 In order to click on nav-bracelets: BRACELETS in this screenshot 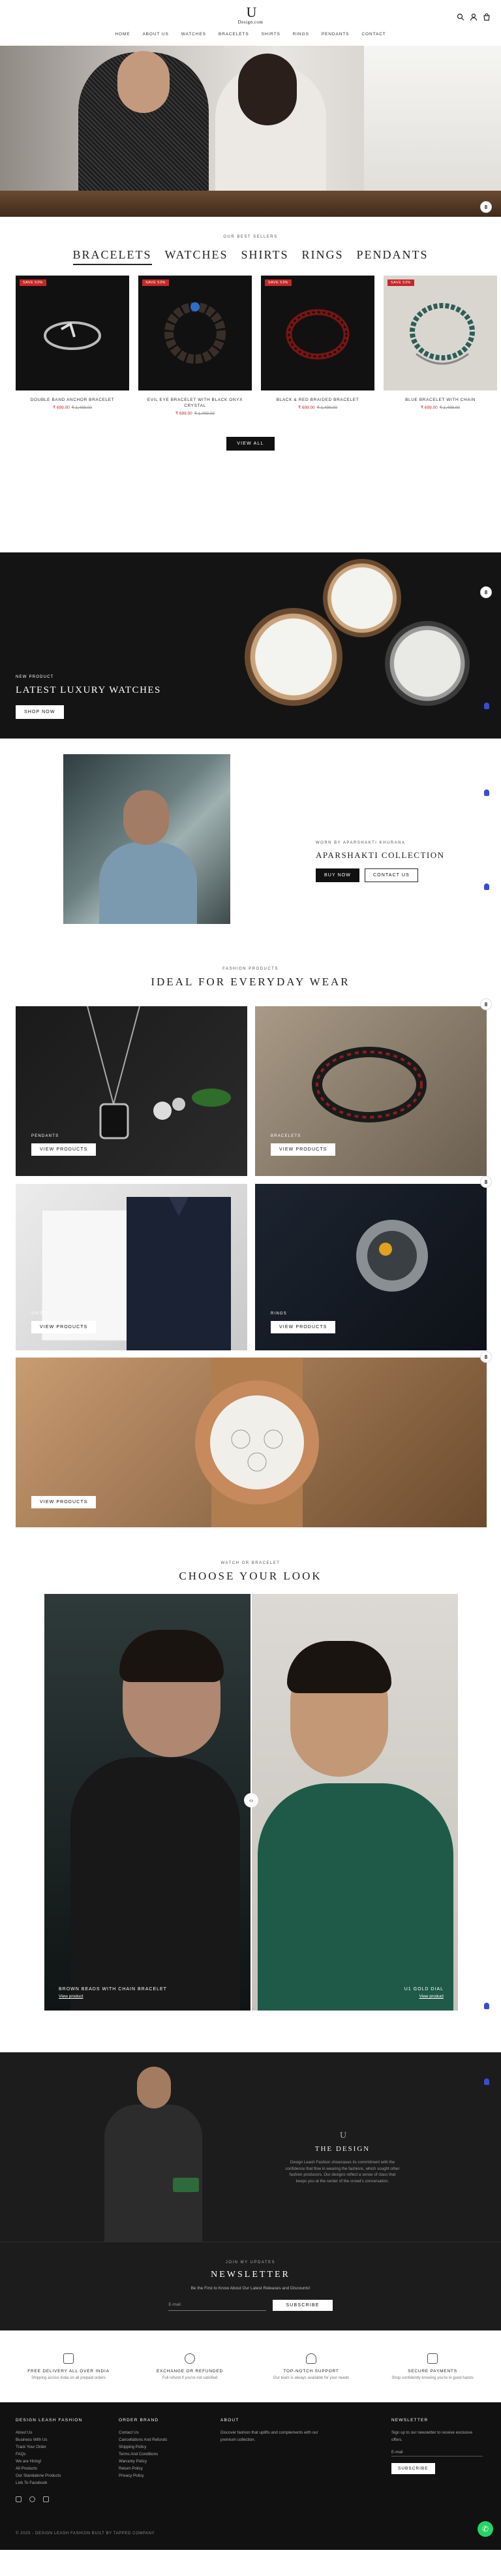, I will do `click(234, 35)`.